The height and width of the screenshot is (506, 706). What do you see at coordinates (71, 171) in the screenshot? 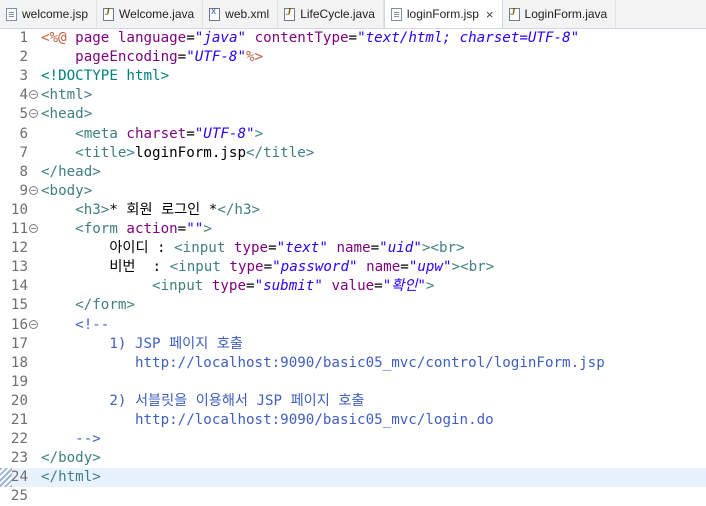
I see `code-token: </head>` at bounding box center [71, 171].